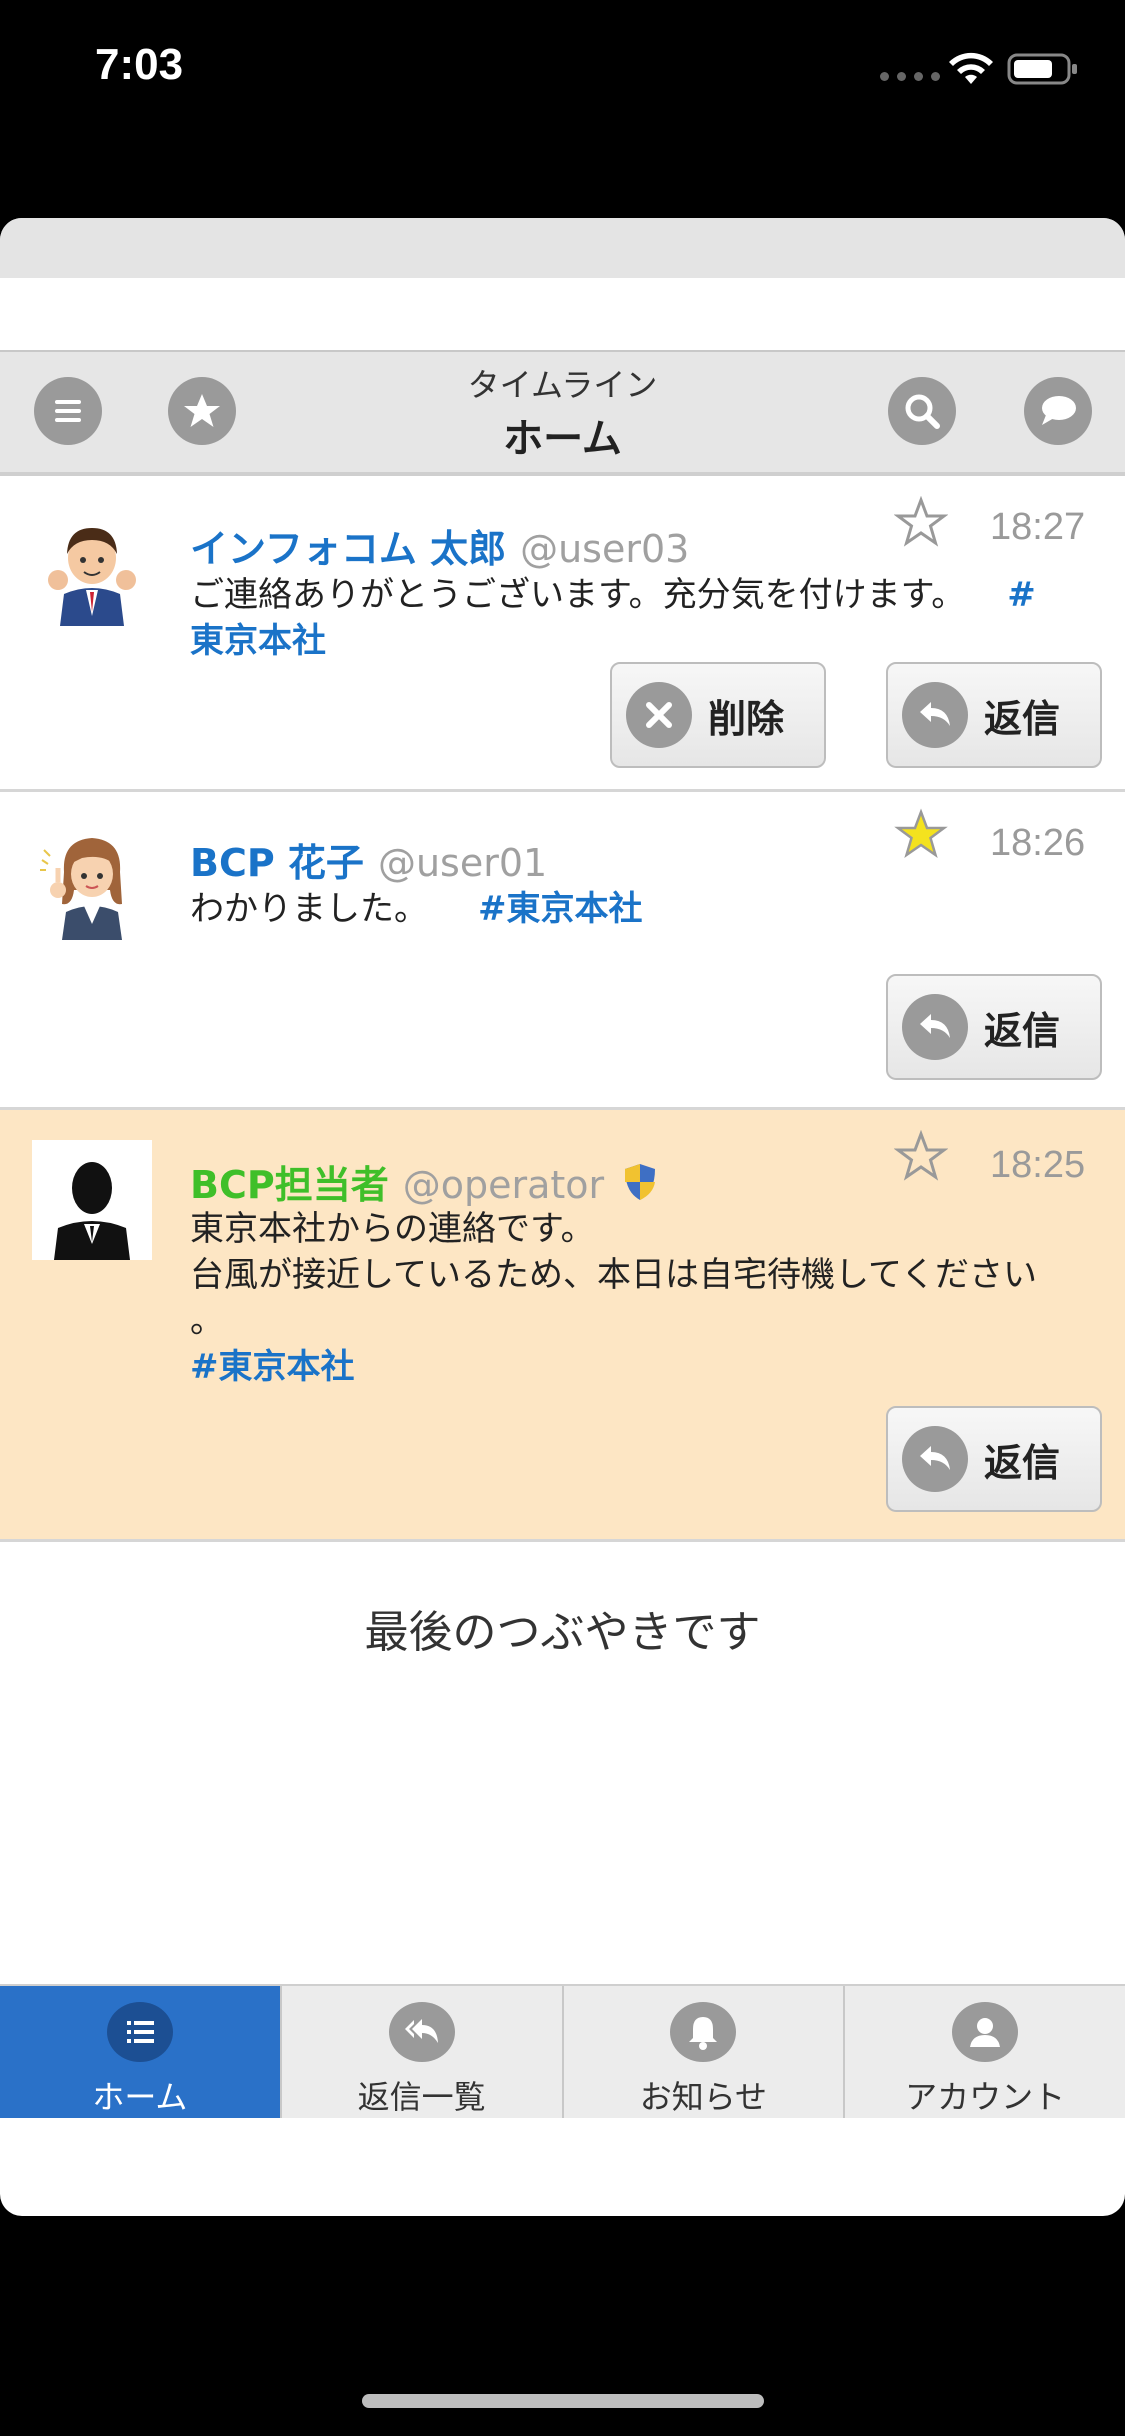 This screenshot has width=1125, height=2436. I want to click on delete-button: 削除, so click(718, 715).